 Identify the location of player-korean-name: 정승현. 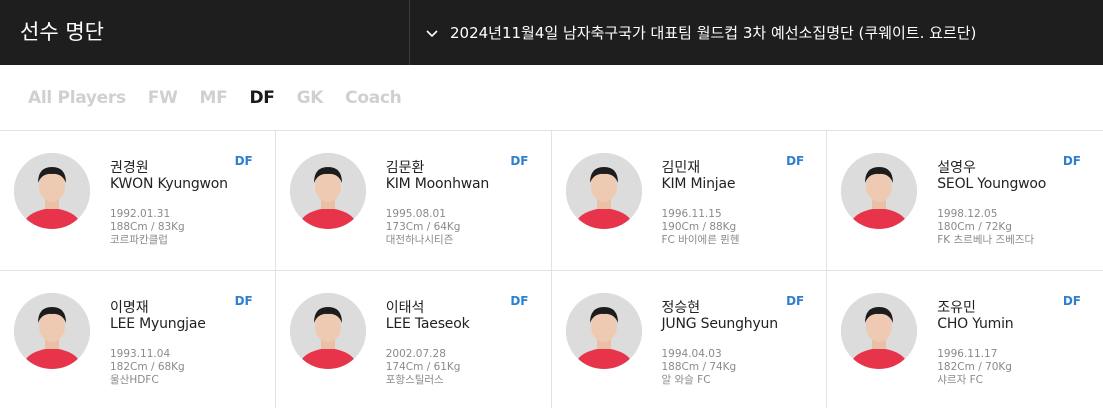
(681, 308).